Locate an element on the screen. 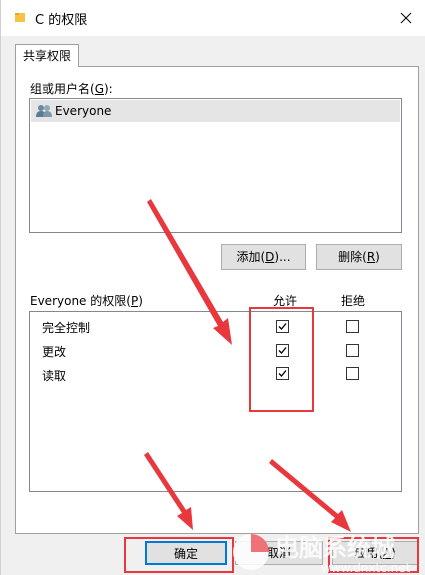 The height and width of the screenshot is (575, 425). close-button is located at coordinates (406, 18).